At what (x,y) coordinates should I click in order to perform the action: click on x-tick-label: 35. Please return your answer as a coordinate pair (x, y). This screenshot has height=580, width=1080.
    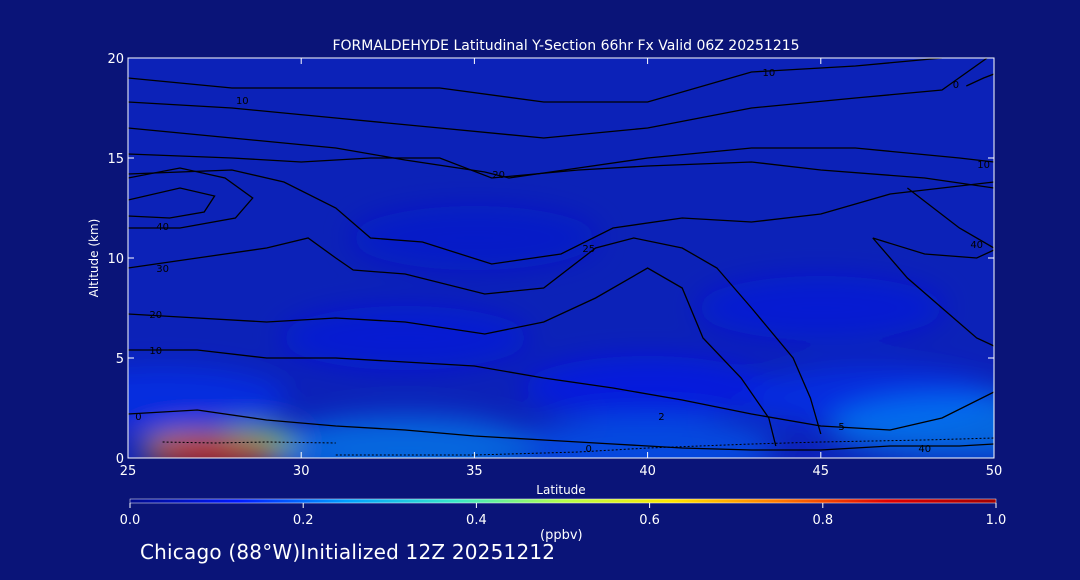
    Looking at the image, I should click on (474, 471).